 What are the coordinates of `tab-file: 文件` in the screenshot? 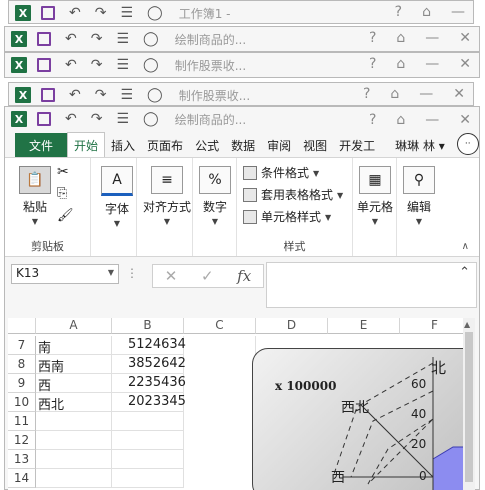 It's located at (41, 145).